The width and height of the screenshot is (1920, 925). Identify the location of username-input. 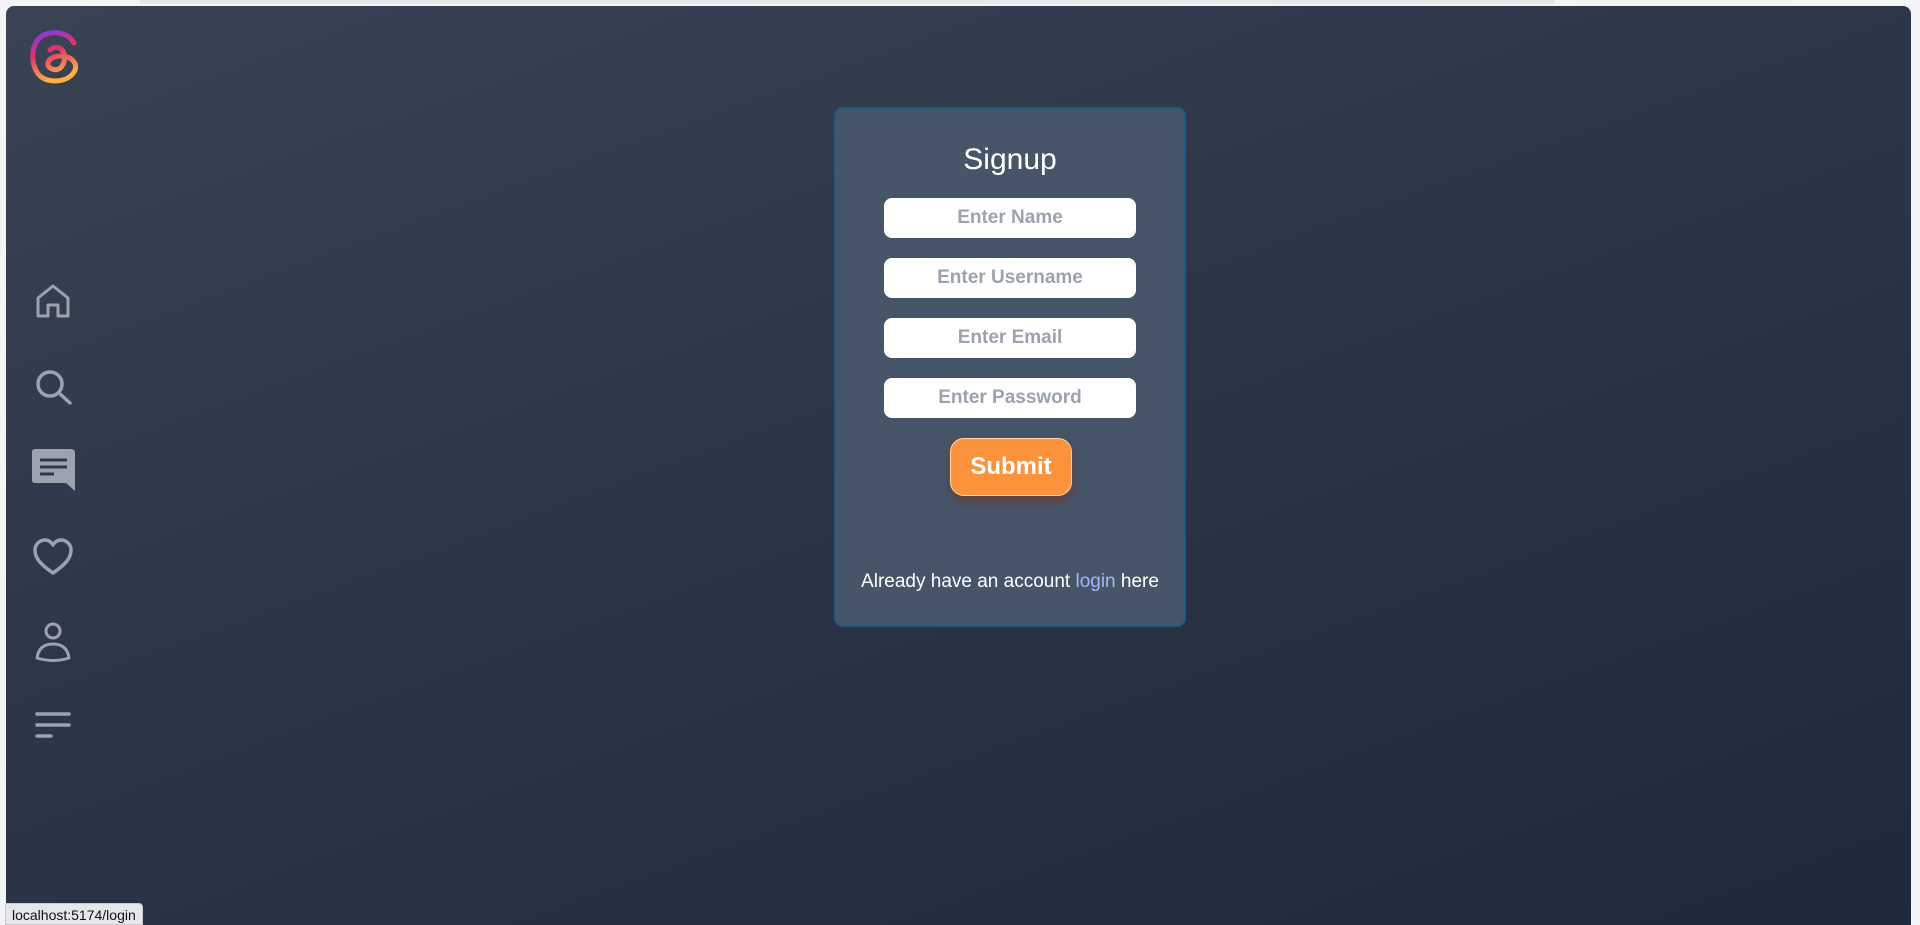
(1010, 278).